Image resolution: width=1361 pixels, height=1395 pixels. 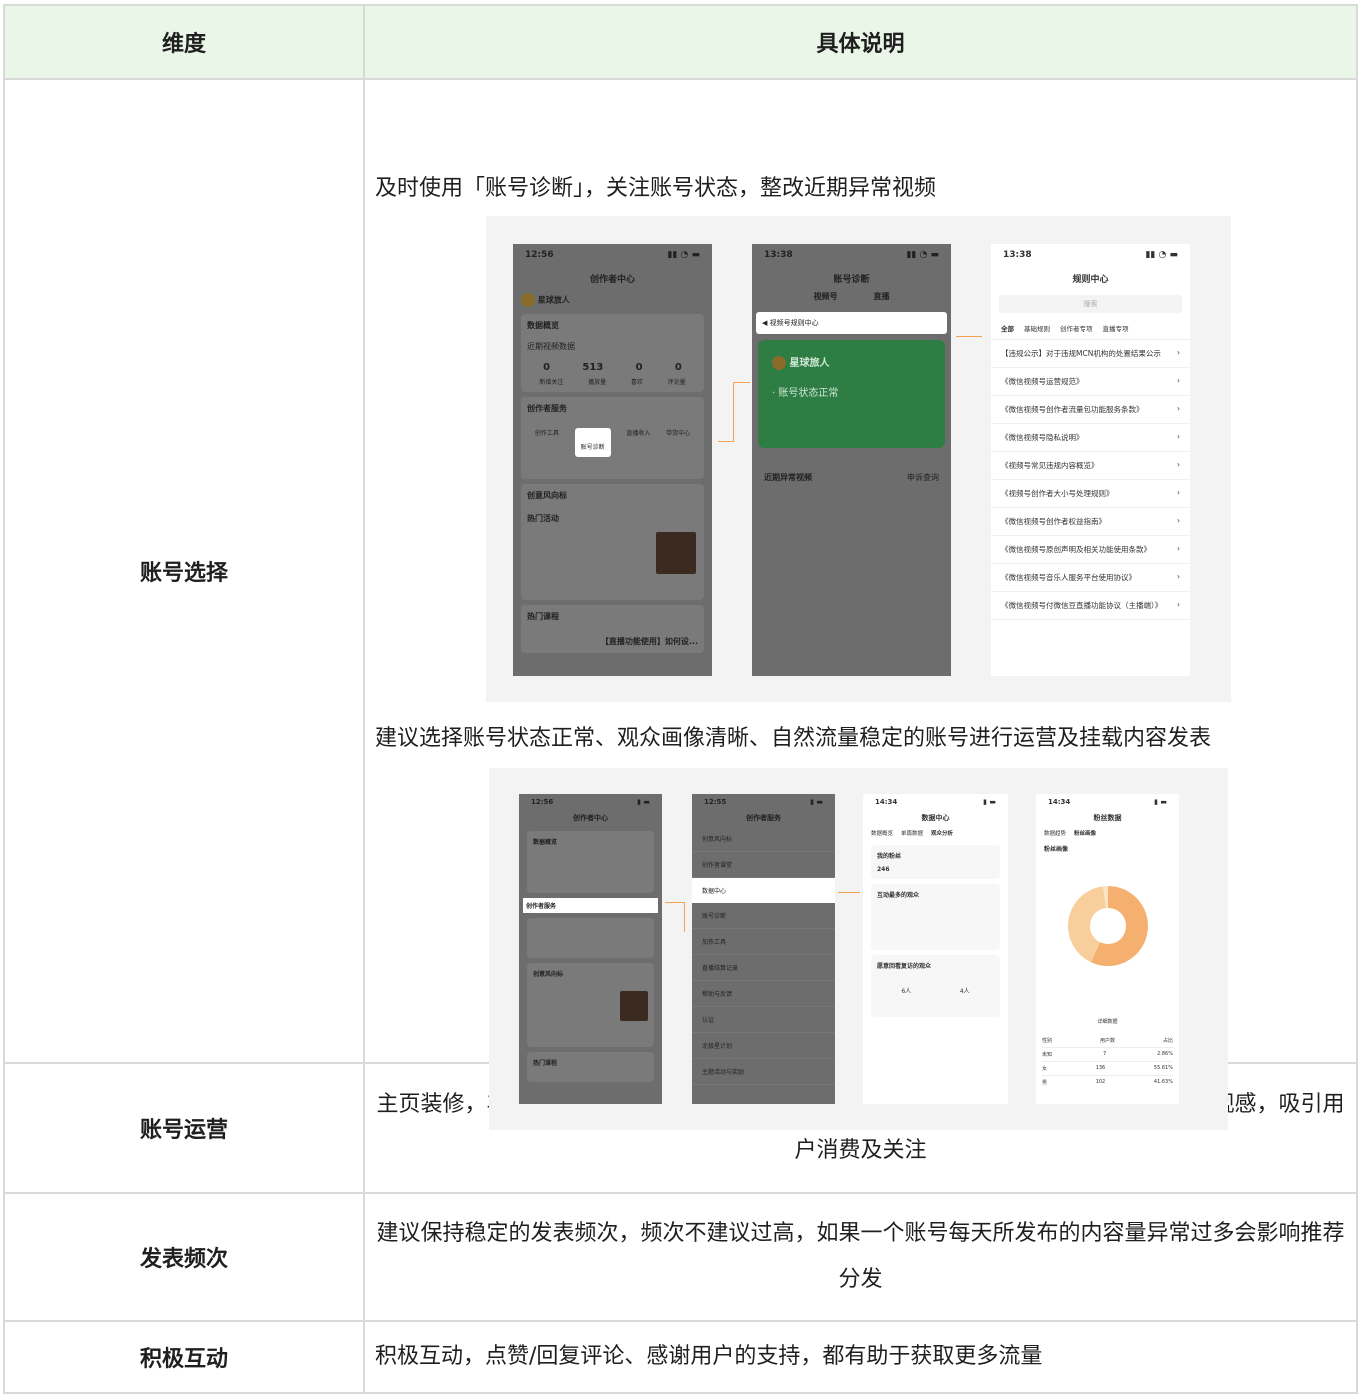 I want to click on dimension-post-frequency: 发表频次, so click(x=184, y=1257).